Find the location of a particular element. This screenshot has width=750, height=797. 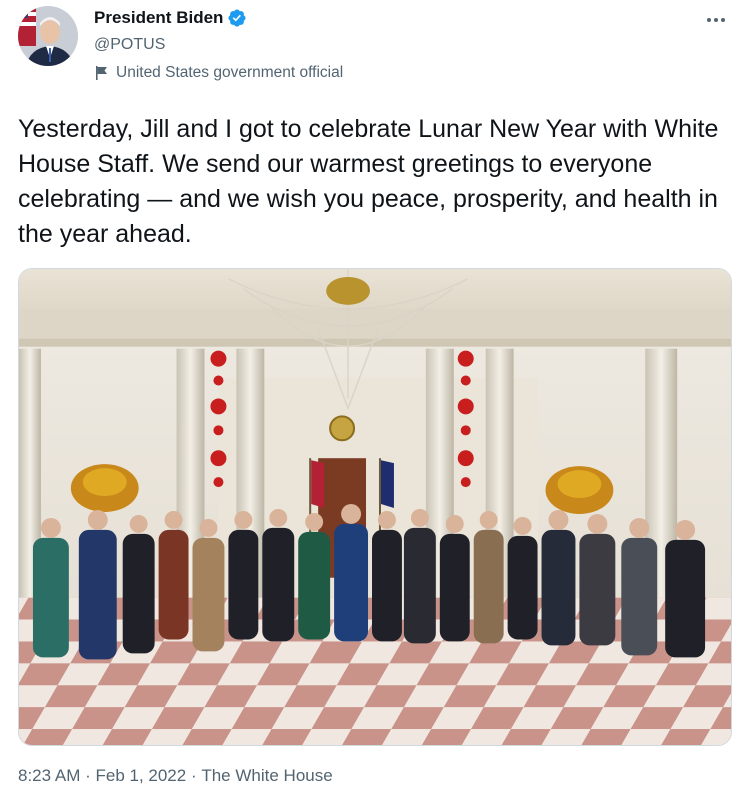

avatar-image is located at coordinates (48, 36).